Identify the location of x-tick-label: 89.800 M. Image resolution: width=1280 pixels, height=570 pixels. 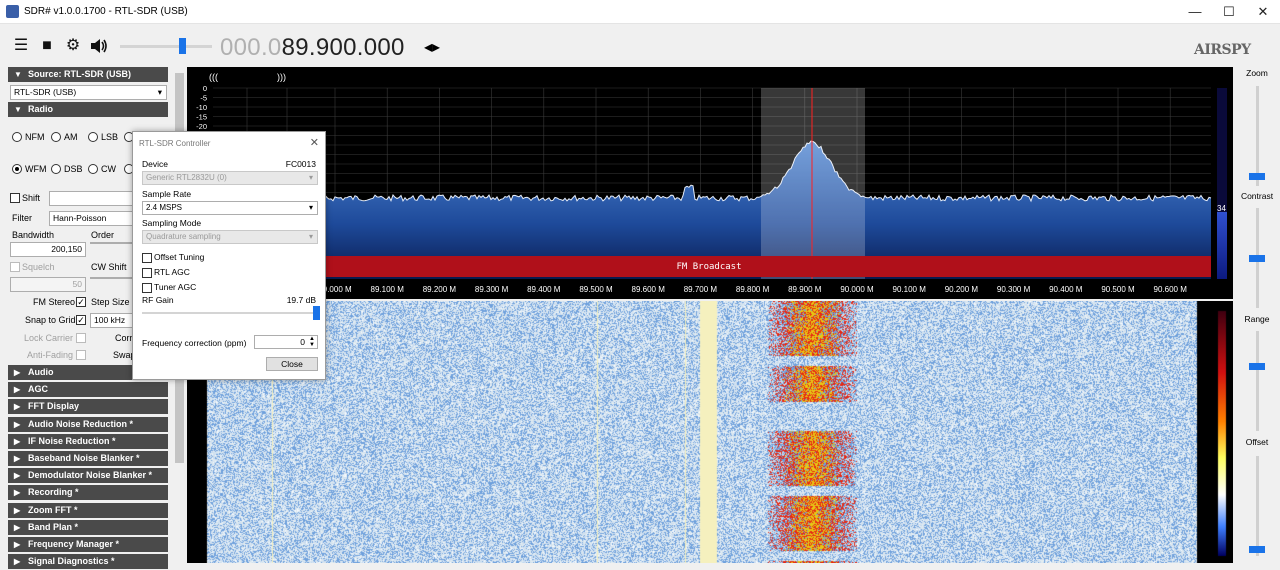
(753, 289).